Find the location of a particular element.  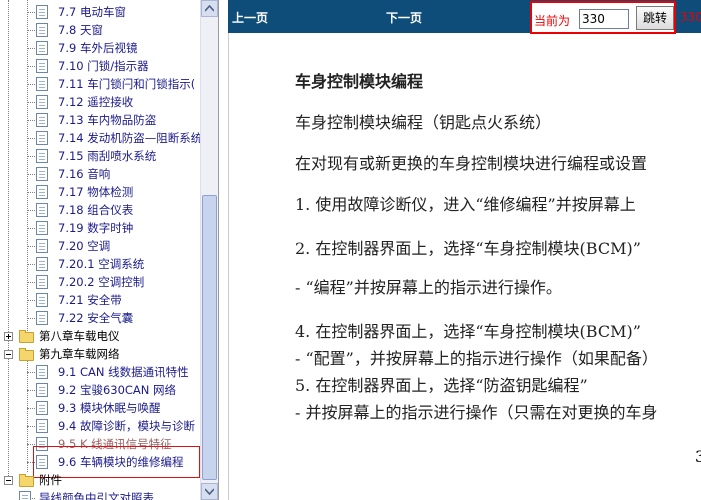

doc-line: - 并按屏幕上的指示进行操作（只需在对更换的车身 is located at coordinates (476, 412).